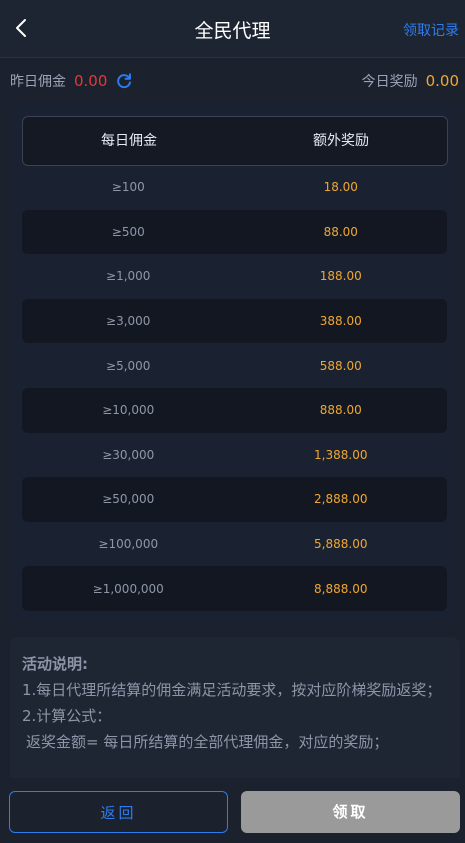 The height and width of the screenshot is (843, 465). What do you see at coordinates (128, 187) in the screenshot?
I see `threshold-cell: ≥100` at bounding box center [128, 187].